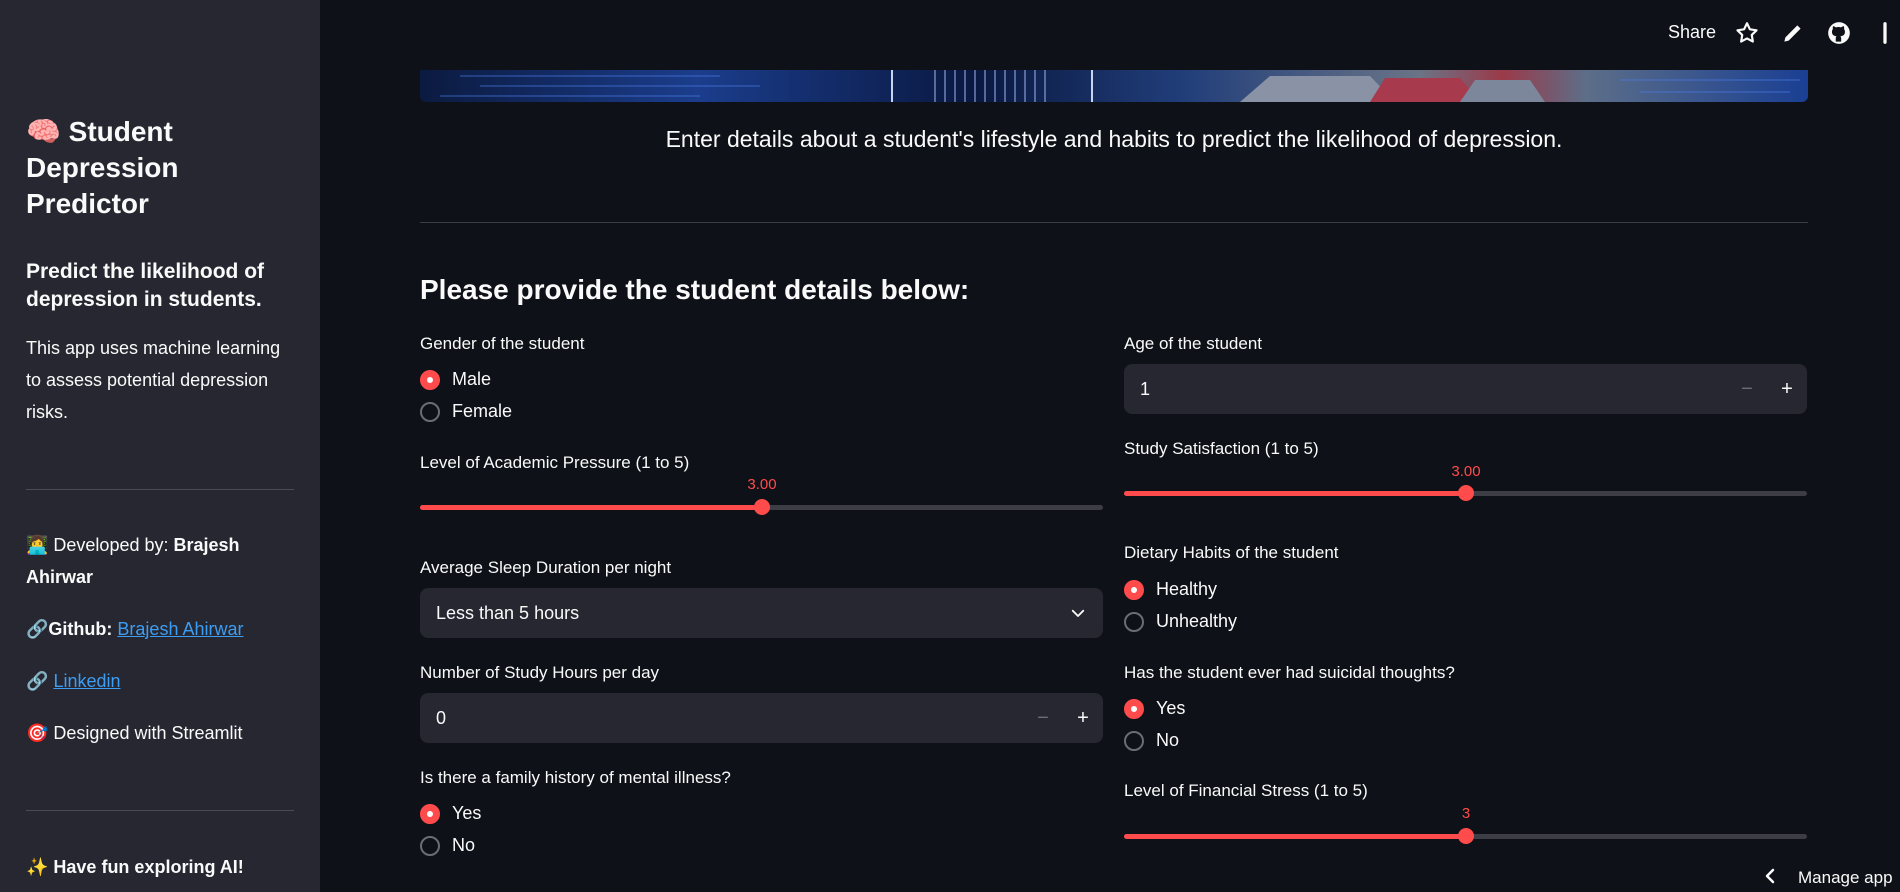 The height and width of the screenshot is (892, 1900). Describe the element at coordinates (1466, 813) in the screenshot. I see `financial-stress-value: 3` at that location.